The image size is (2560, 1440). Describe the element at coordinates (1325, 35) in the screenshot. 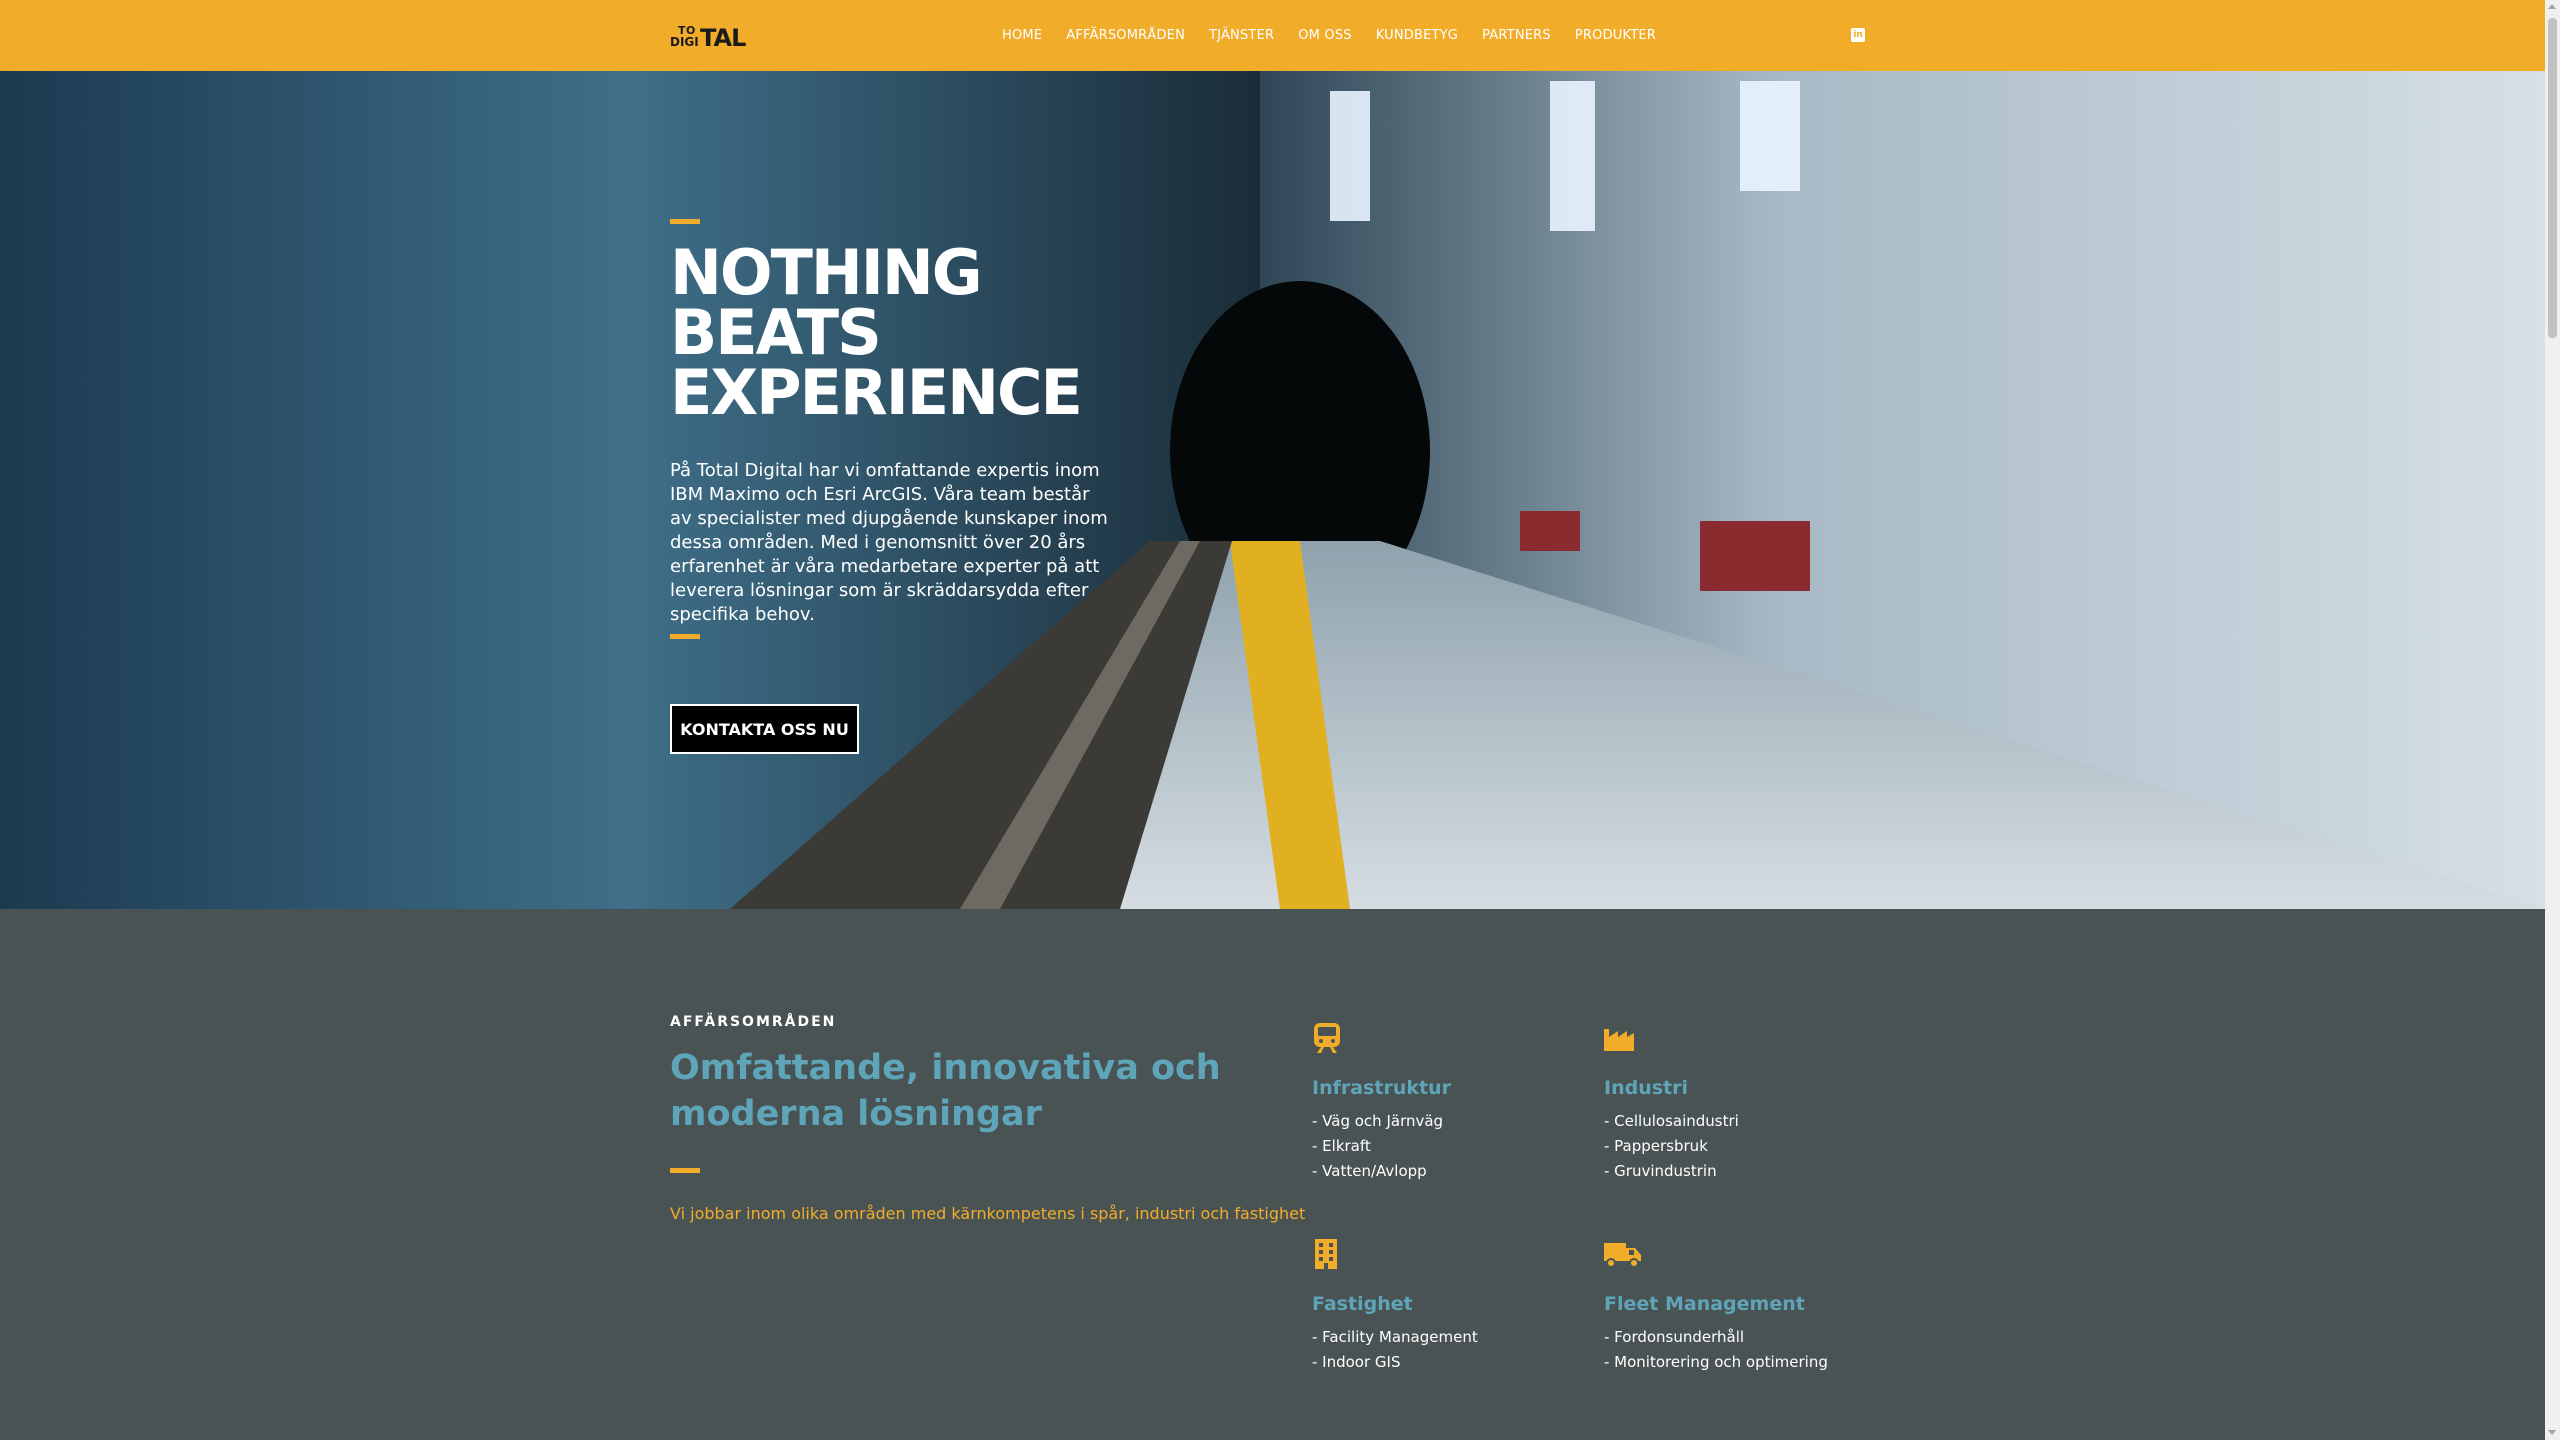

I see `nav-item-om-oss: OM OSS` at that location.